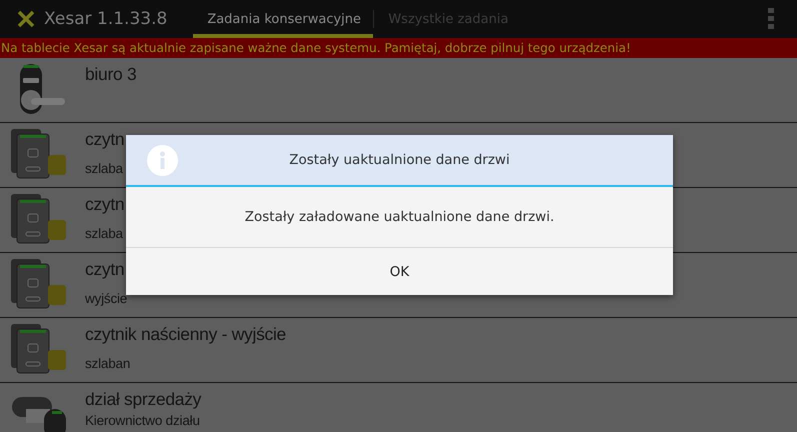 Image resolution: width=797 pixels, height=432 pixels. What do you see at coordinates (185, 334) in the screenshot?
I see `door-name: czytnik naścienny - wyjście` at bounding box center [185, 334].